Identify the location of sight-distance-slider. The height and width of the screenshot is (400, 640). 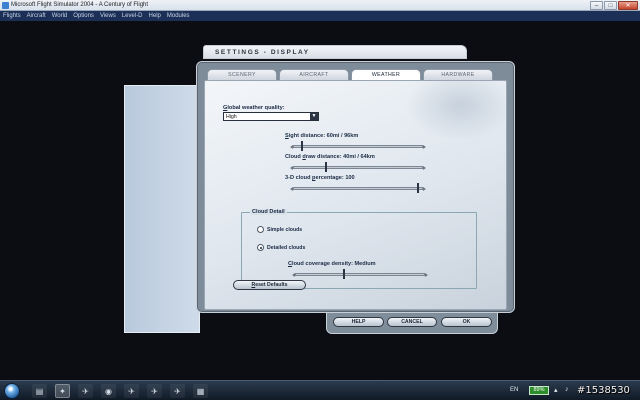
(358, 146).